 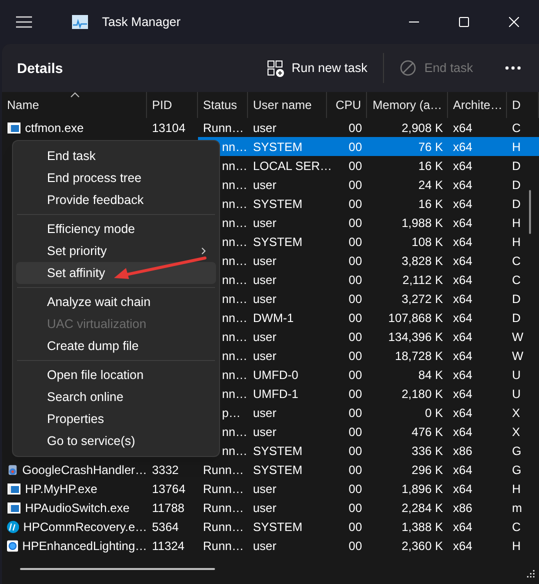 What do you see at coordinates (116, 441) in the screenshot?
I see `menu-item: Go to service(s)` at bounding box center [116, 441].